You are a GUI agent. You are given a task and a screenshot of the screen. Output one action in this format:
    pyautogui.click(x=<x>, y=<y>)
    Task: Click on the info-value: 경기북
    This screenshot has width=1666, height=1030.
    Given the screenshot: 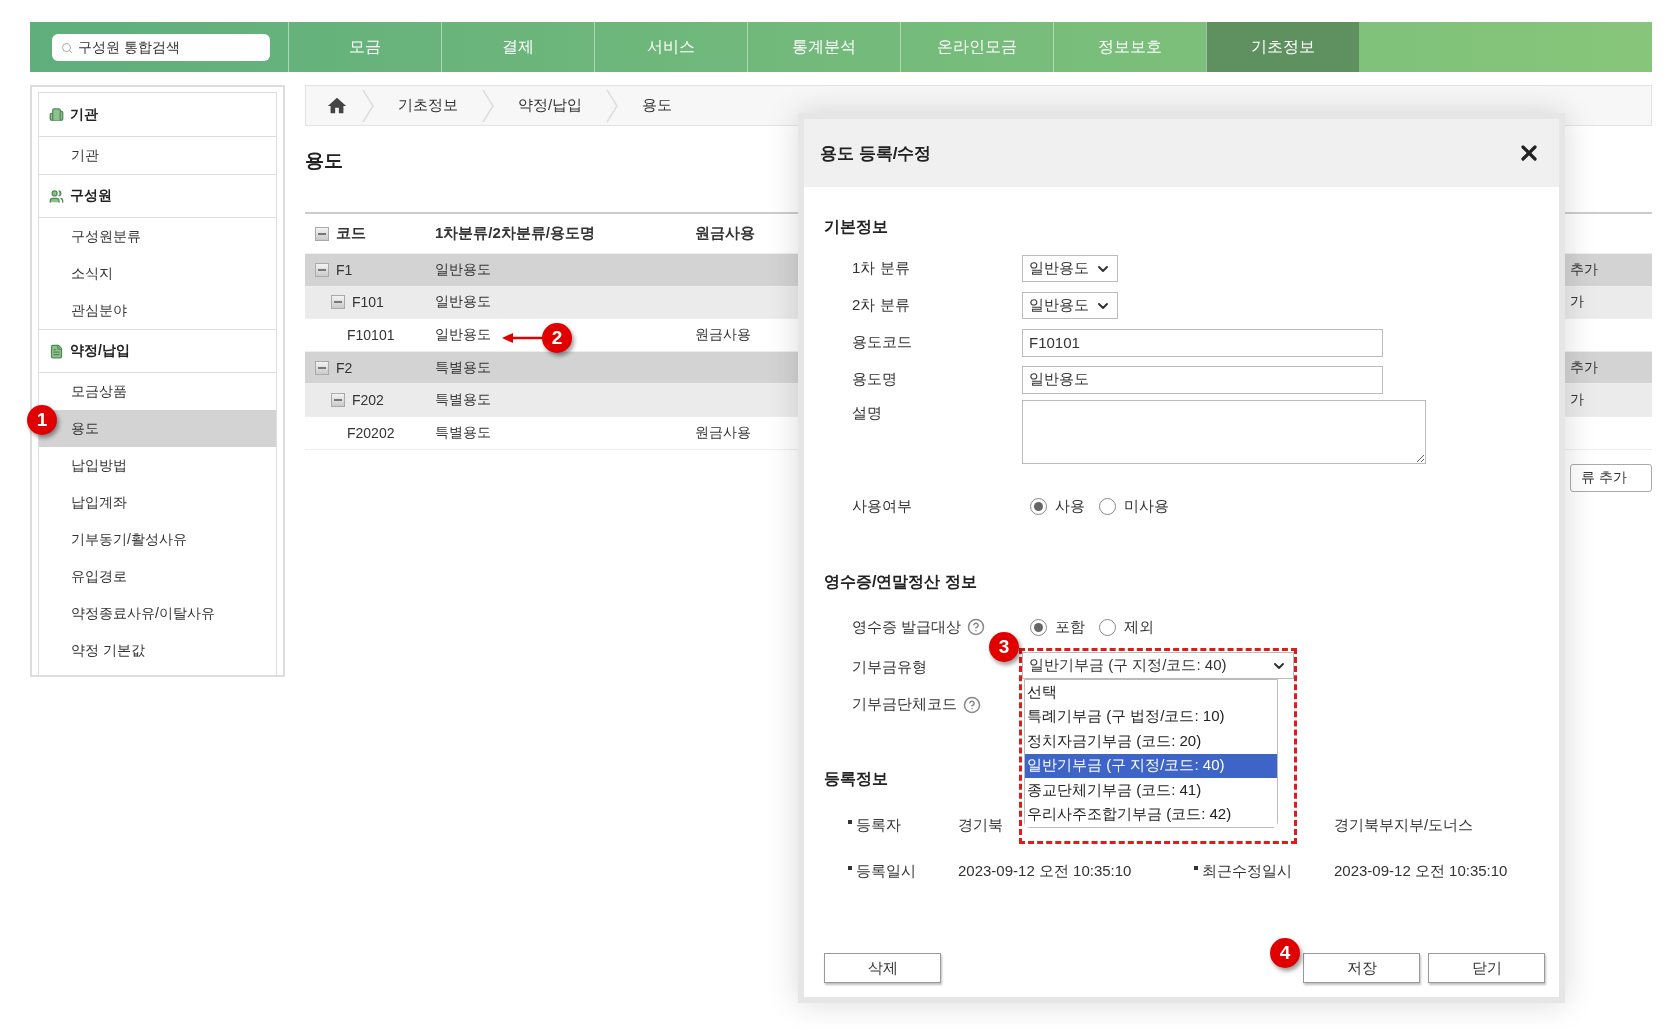 What is the action you would take?
    pyautogui.click(x=980, y=825)
    